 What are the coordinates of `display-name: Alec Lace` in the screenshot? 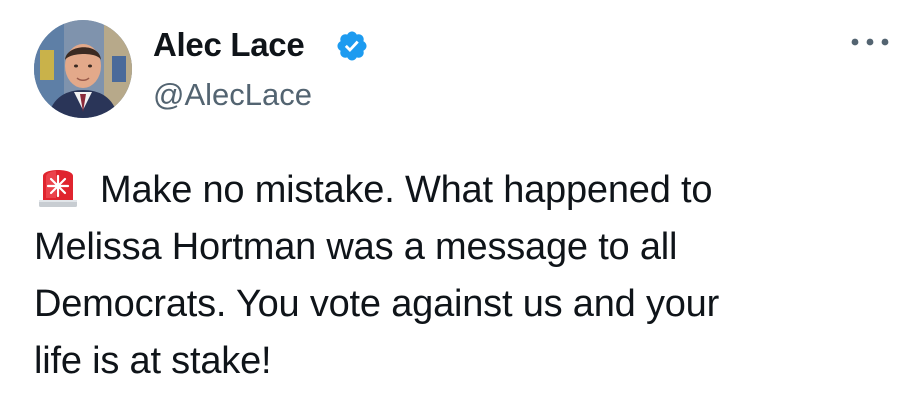 It's located at (229, 45).